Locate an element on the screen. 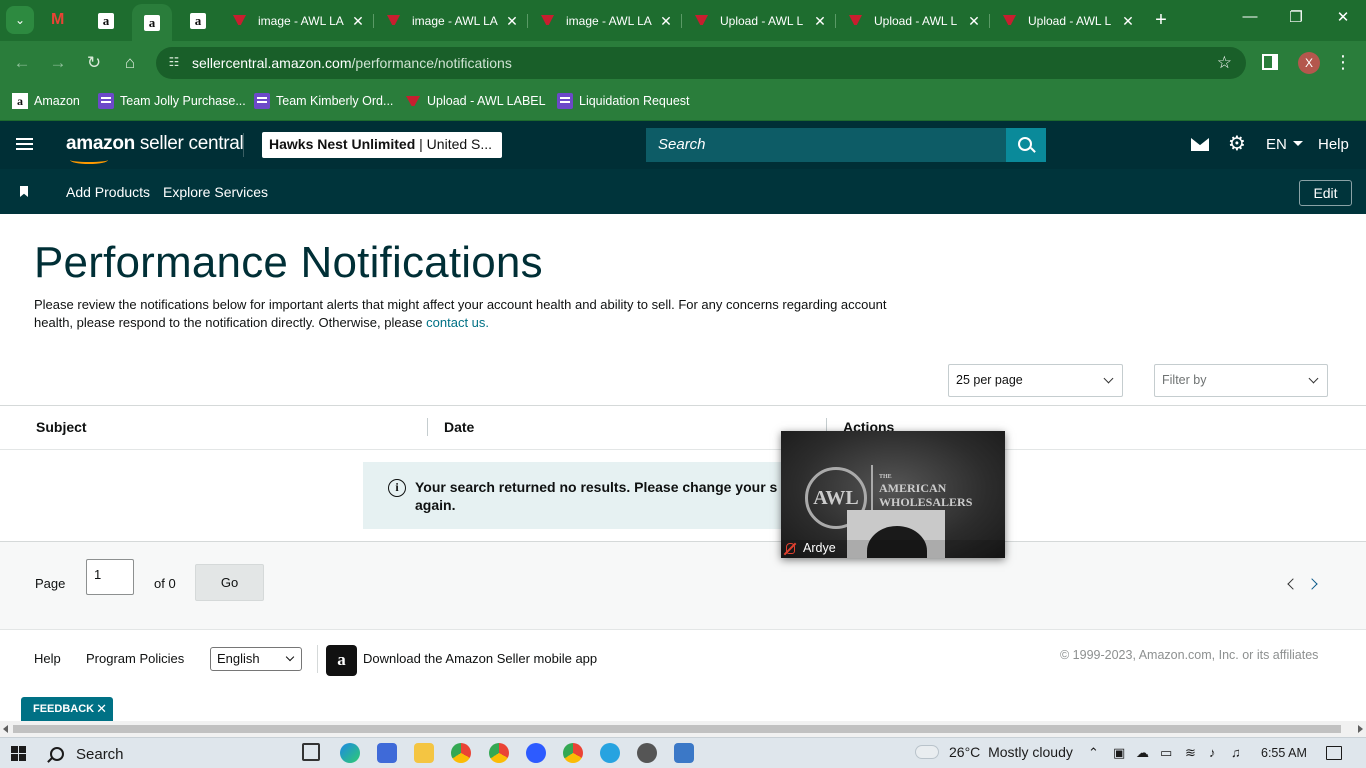 Image resolution: width=1366 pixels, height=768 pixels. next-page-icon is located at coordinates (1312, 584).